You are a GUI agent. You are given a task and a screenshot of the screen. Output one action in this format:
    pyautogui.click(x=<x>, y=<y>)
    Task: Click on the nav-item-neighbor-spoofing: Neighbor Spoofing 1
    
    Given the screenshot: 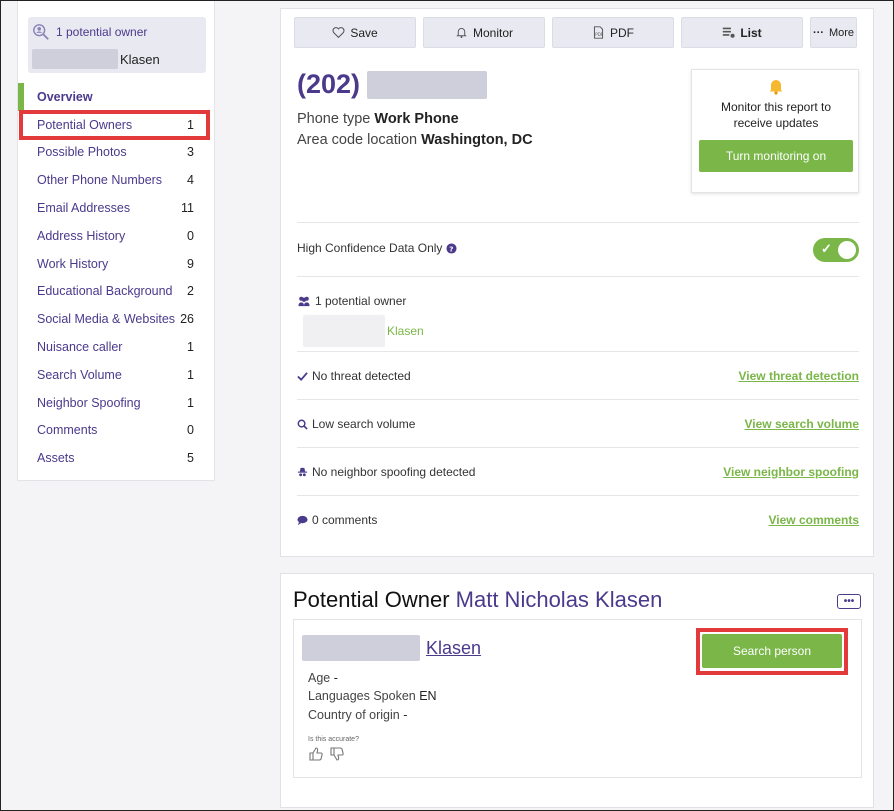 What is the action you would take?
    pyautogui.click(x=117, y=403)
    